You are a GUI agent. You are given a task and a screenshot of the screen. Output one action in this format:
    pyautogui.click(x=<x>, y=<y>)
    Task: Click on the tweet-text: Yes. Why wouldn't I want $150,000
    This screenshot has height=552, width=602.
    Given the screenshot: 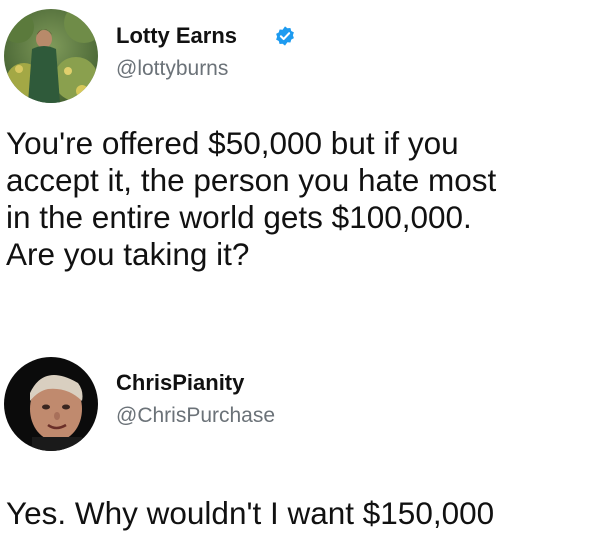 What is the action you would take?
    pyautogui.click(x=300, y=513)
    